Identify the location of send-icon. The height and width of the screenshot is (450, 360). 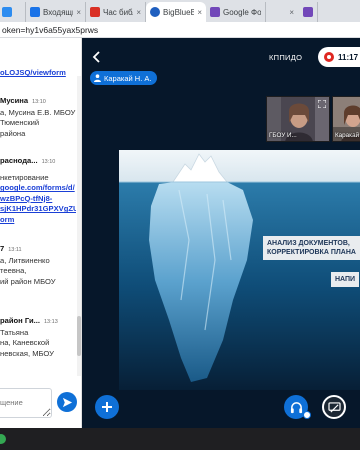
(67, 402).